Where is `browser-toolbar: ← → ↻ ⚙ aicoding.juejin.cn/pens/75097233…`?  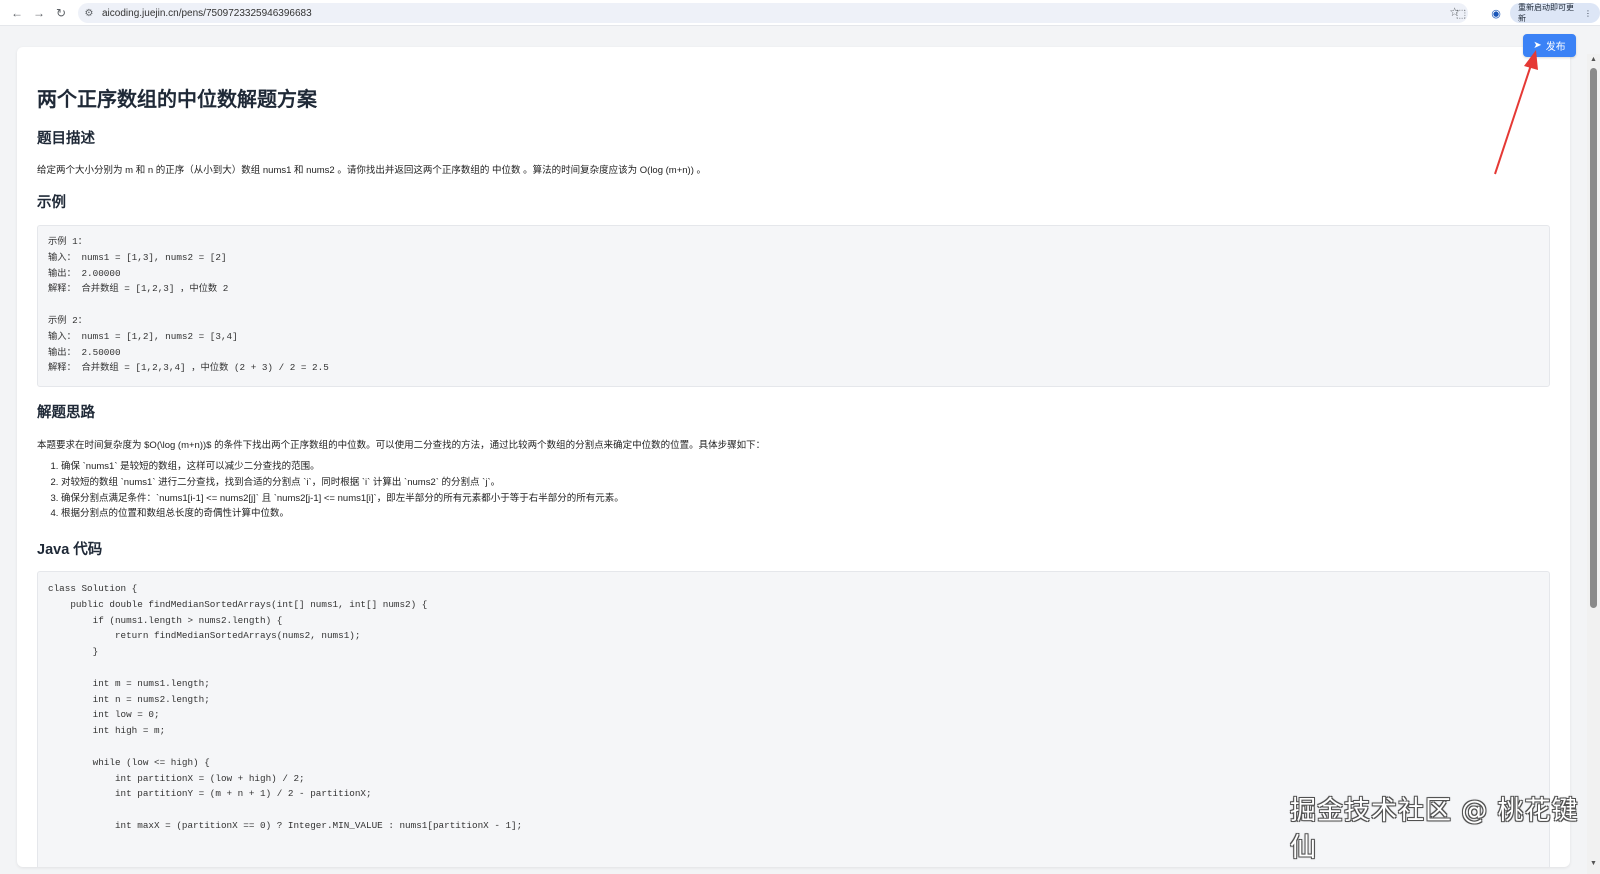 browser-toolbar: ← → ↻ ⚙ aicoding.juejin.cn/pens/75097233… is located at coordinates (800, 13).